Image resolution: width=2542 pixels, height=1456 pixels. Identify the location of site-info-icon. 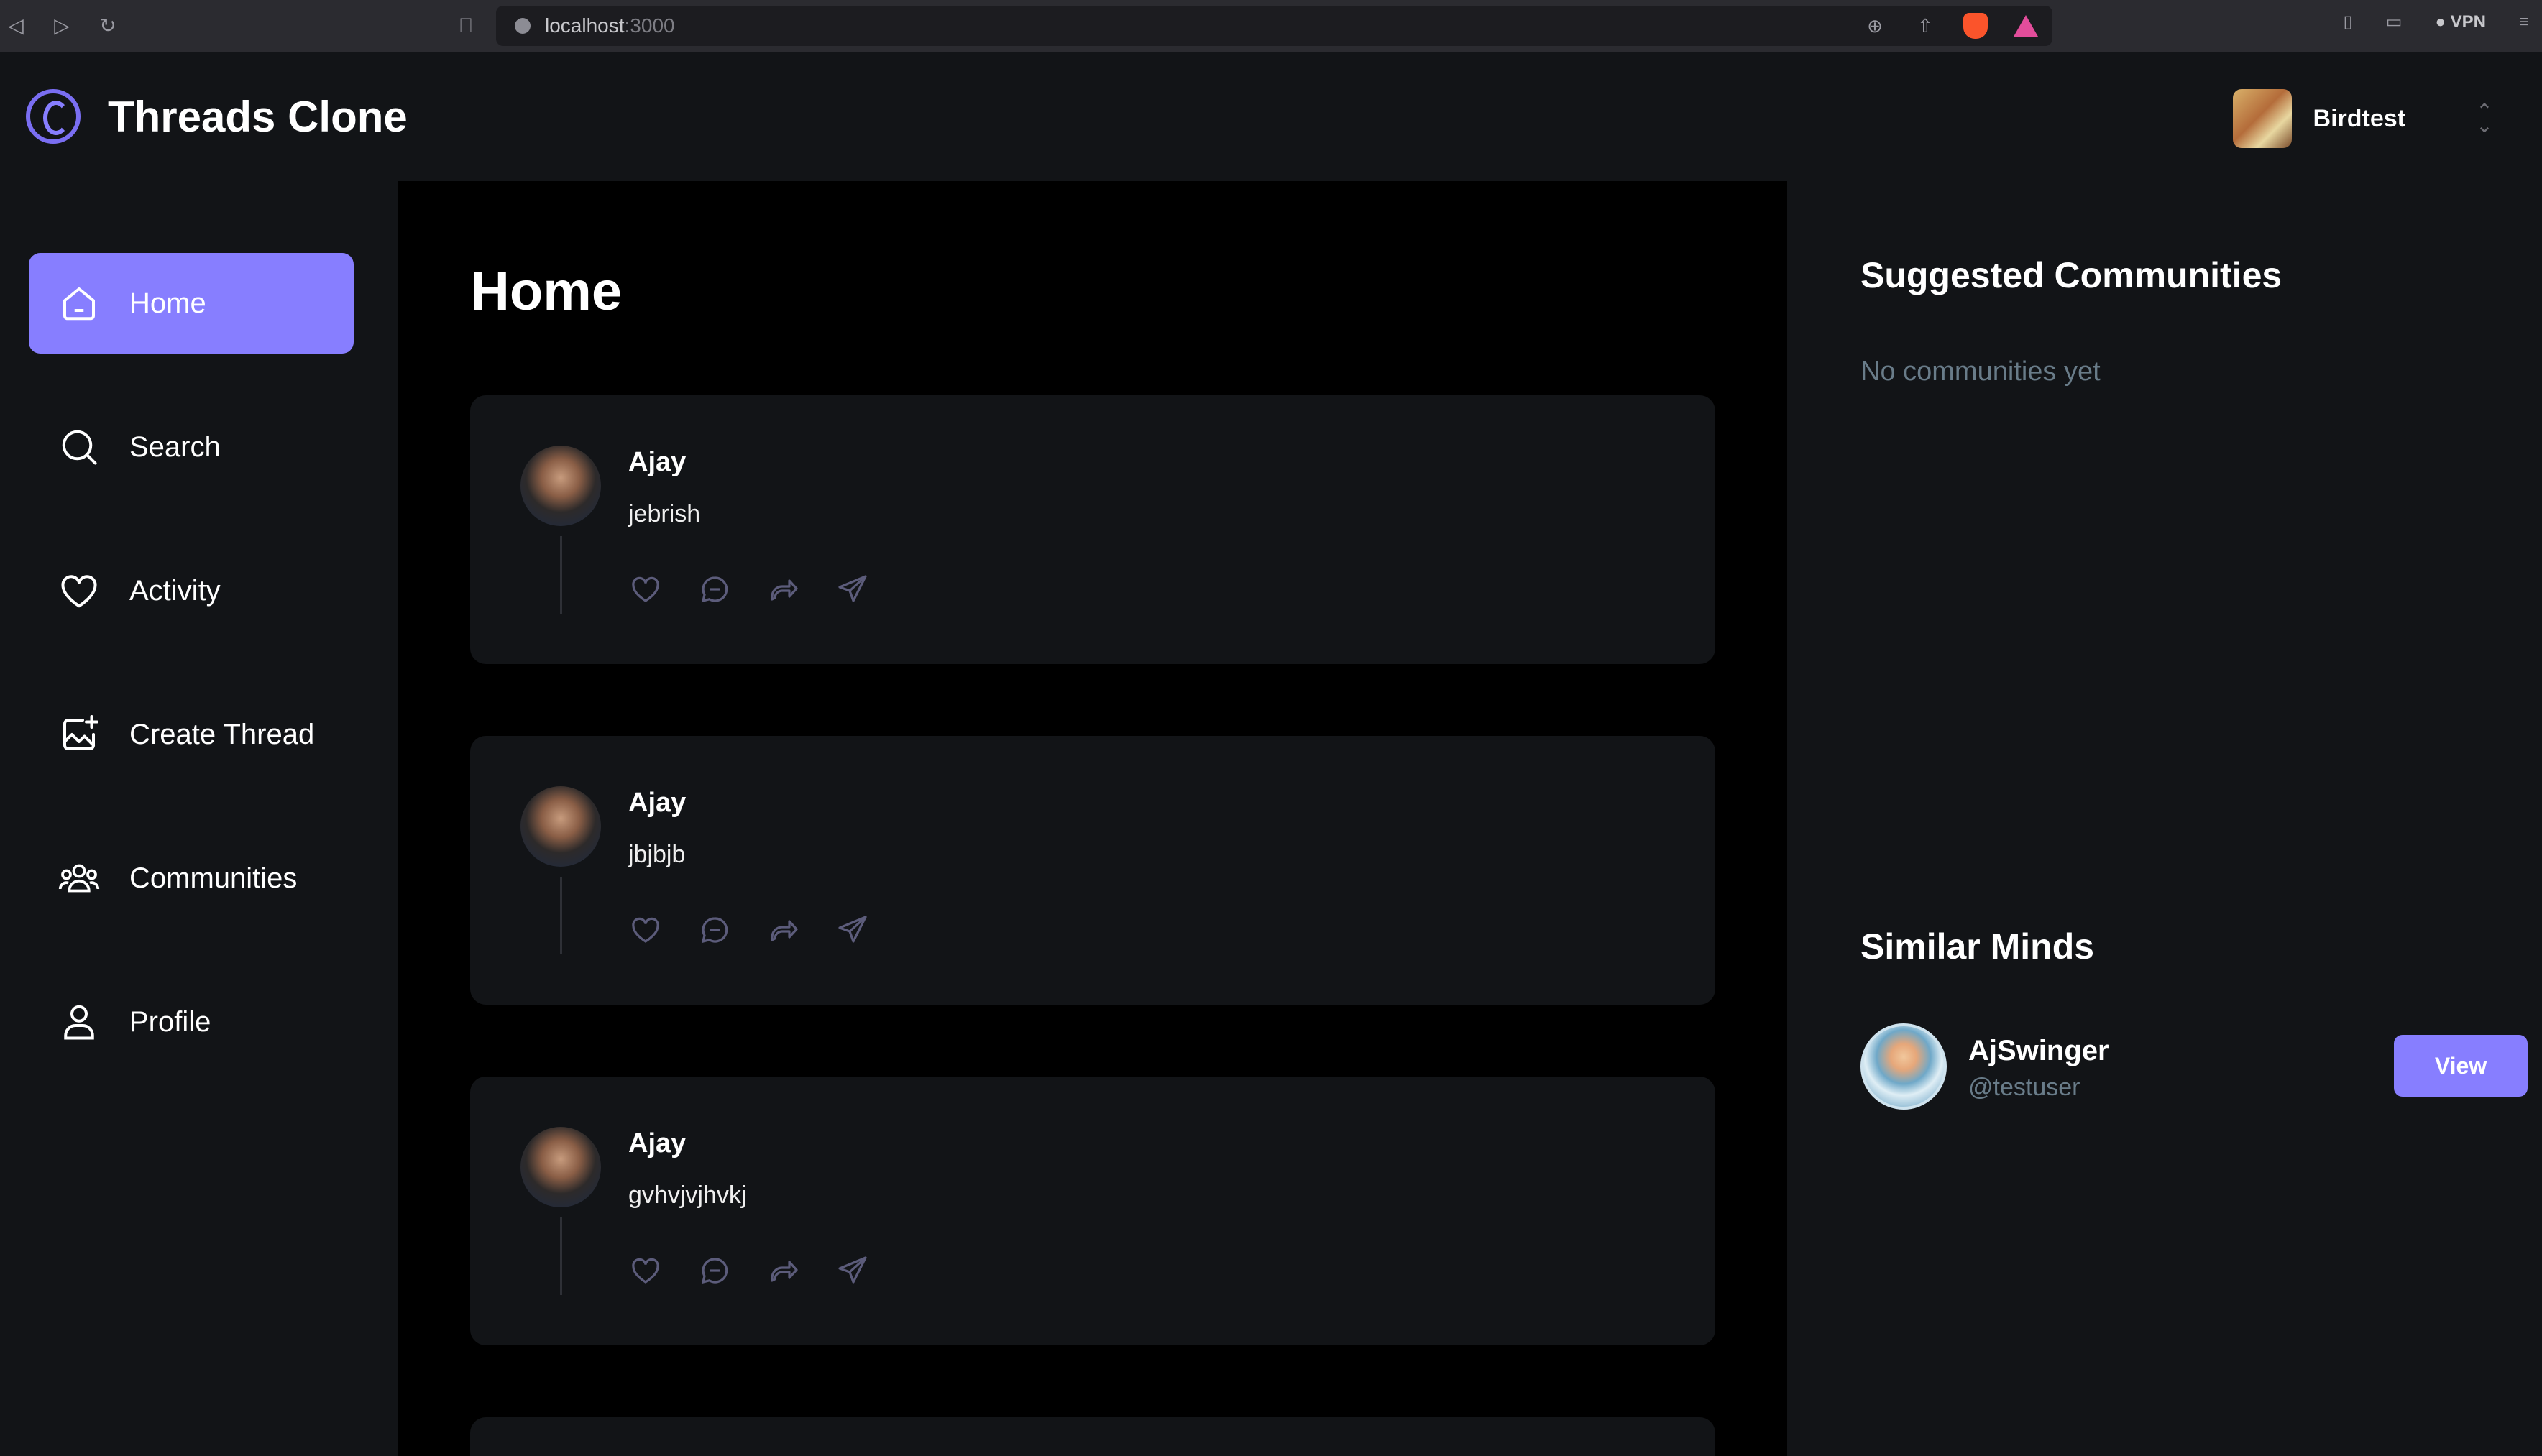
(523, 26).